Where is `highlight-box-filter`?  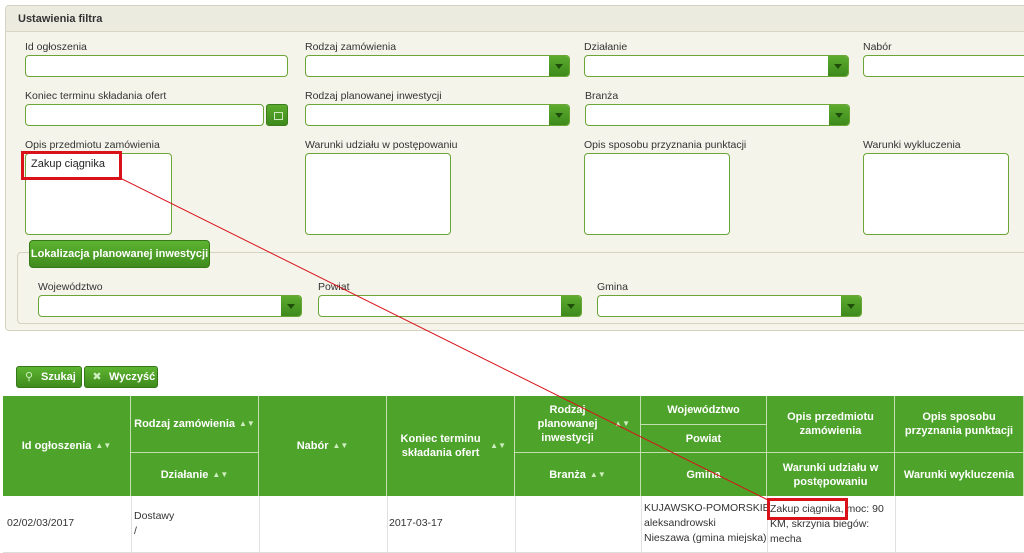 highlight-box-filter is located at coordinates (71, 165).